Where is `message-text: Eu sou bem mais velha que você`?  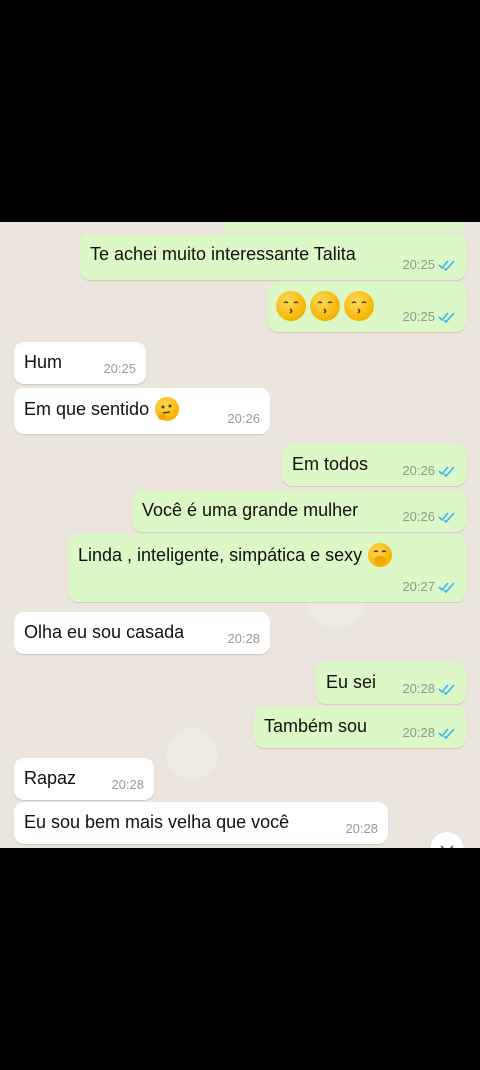
message-text: Eu sou bem mais velha que você is located at coordinates (157, 822).